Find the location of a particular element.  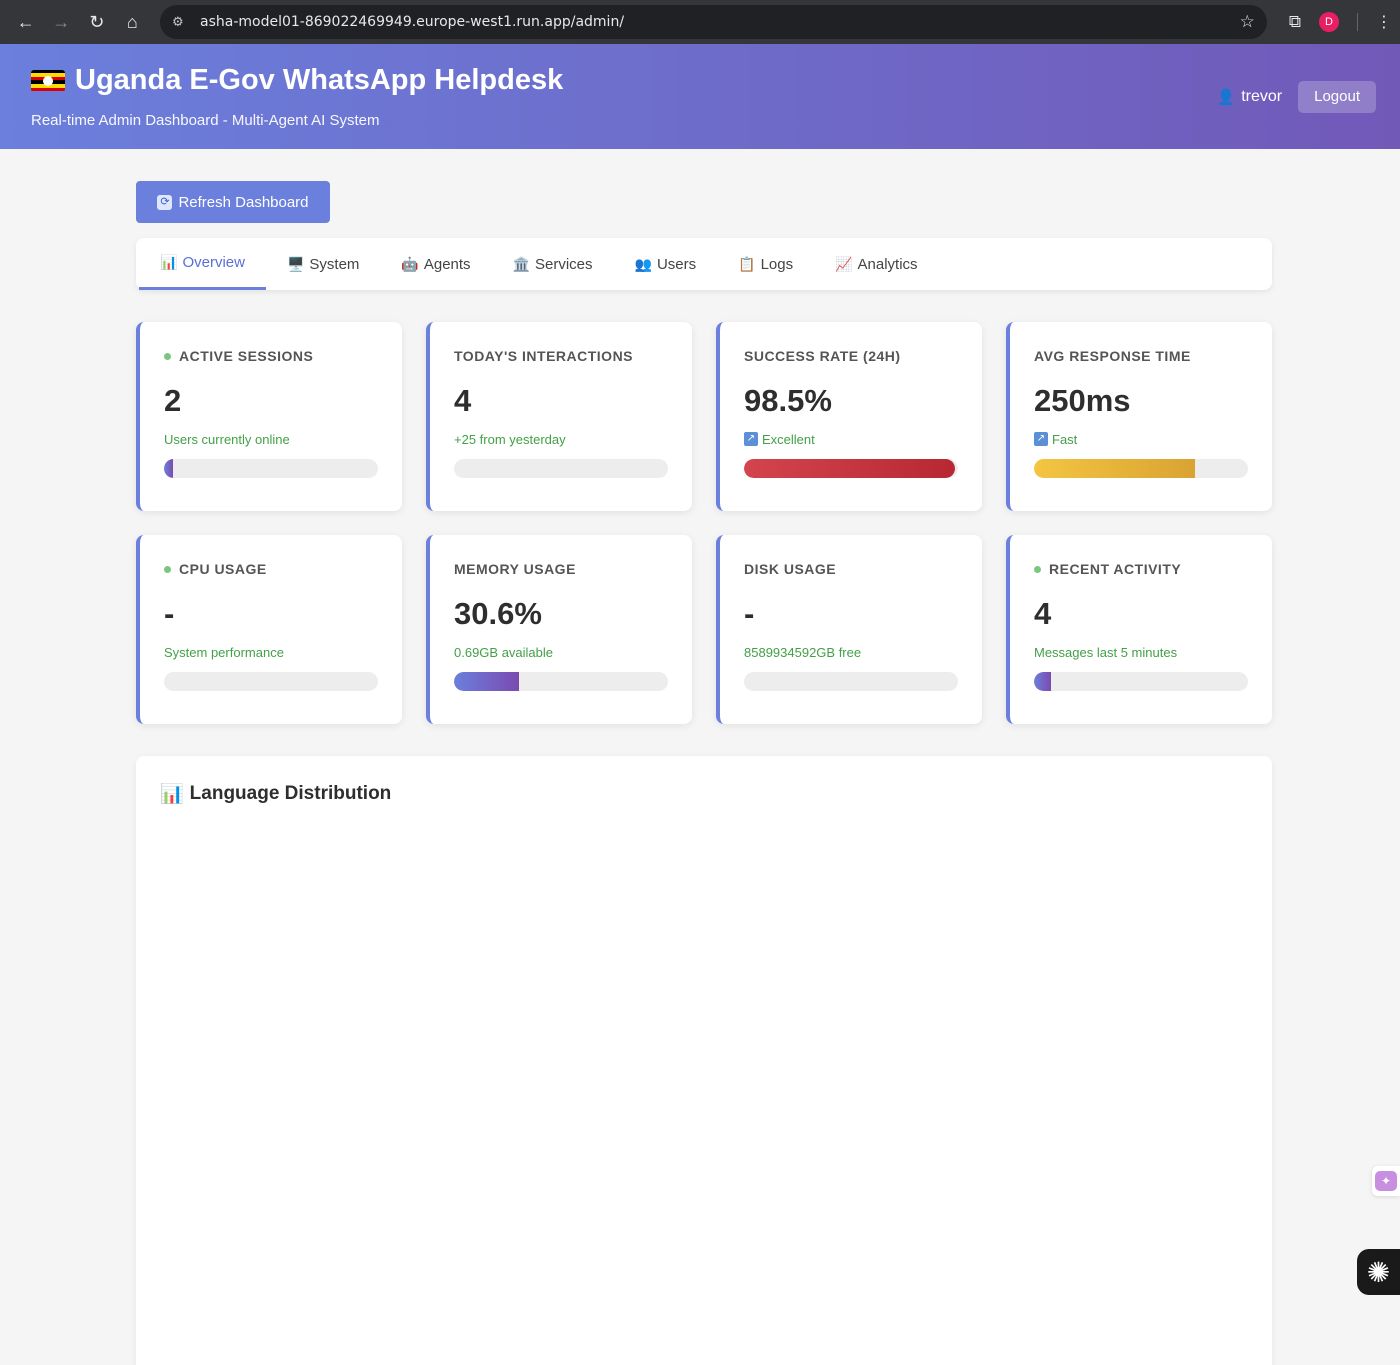

metric-label: TODAY'S INTERACTIONS is located at coordinates (561, 356).